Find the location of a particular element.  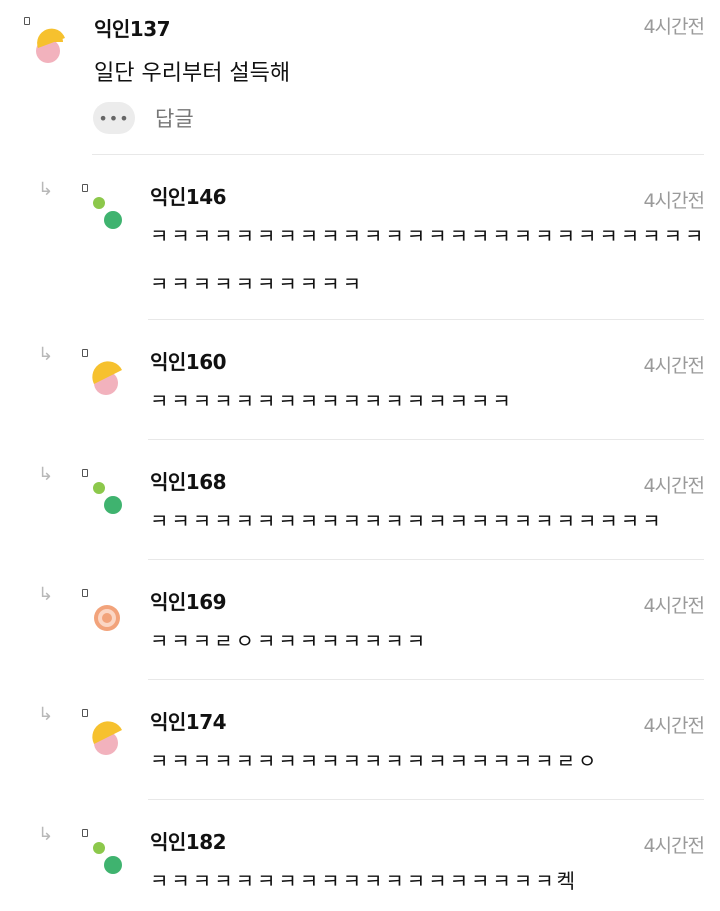

reply-item: ↳ 익인168 4시간전 ㅋㅋㅋㅋㅋㅋㅋㅋㅋㅋㅋㅋㅋㅋㅋㅋㅋㅋㅋㅋㅋㅋㅋㅋ is located at coordinates (360, 500).